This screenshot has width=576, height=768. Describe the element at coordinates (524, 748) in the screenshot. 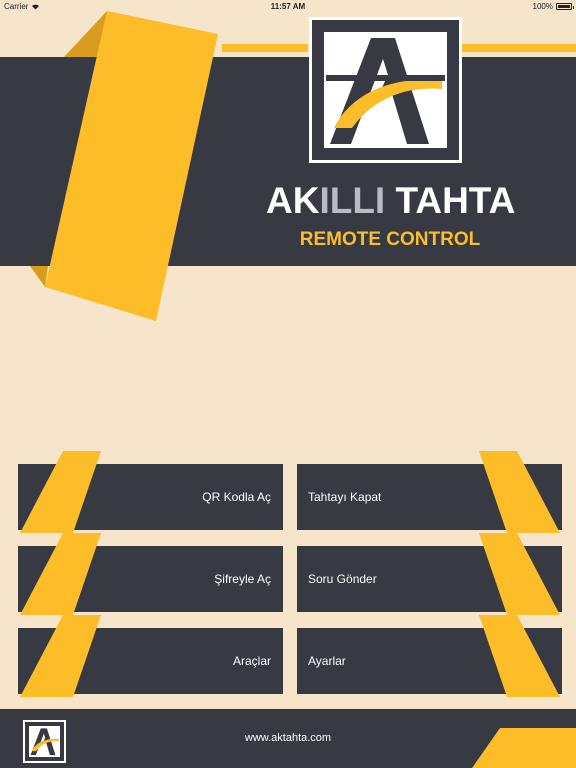

I see `footer-ribbon-decoration` at that location.